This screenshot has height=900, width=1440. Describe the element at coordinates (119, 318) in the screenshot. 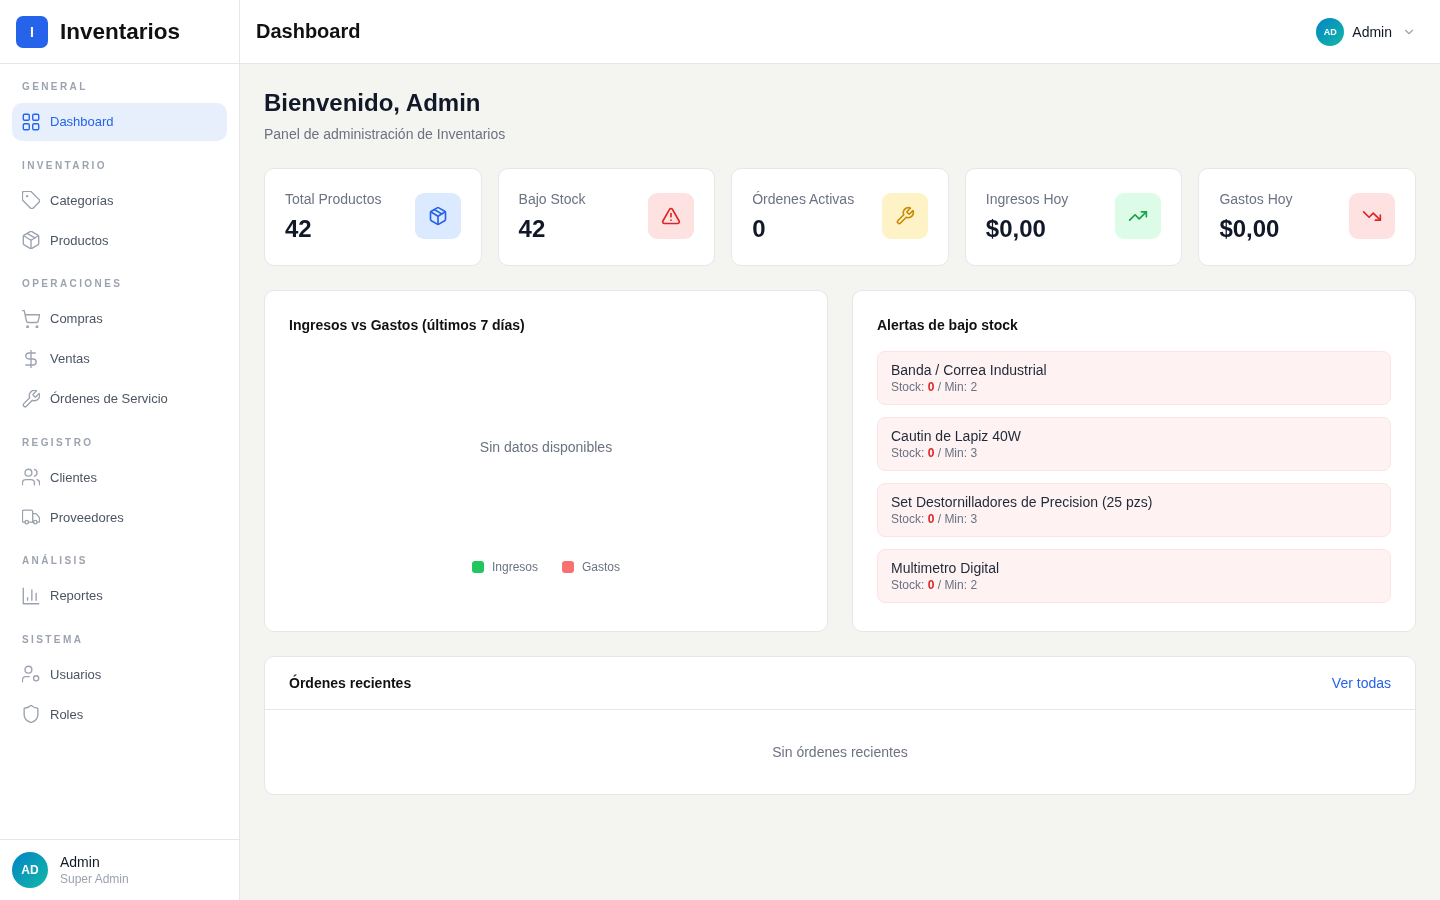

I see `sidebar-item: Compras` at that location.